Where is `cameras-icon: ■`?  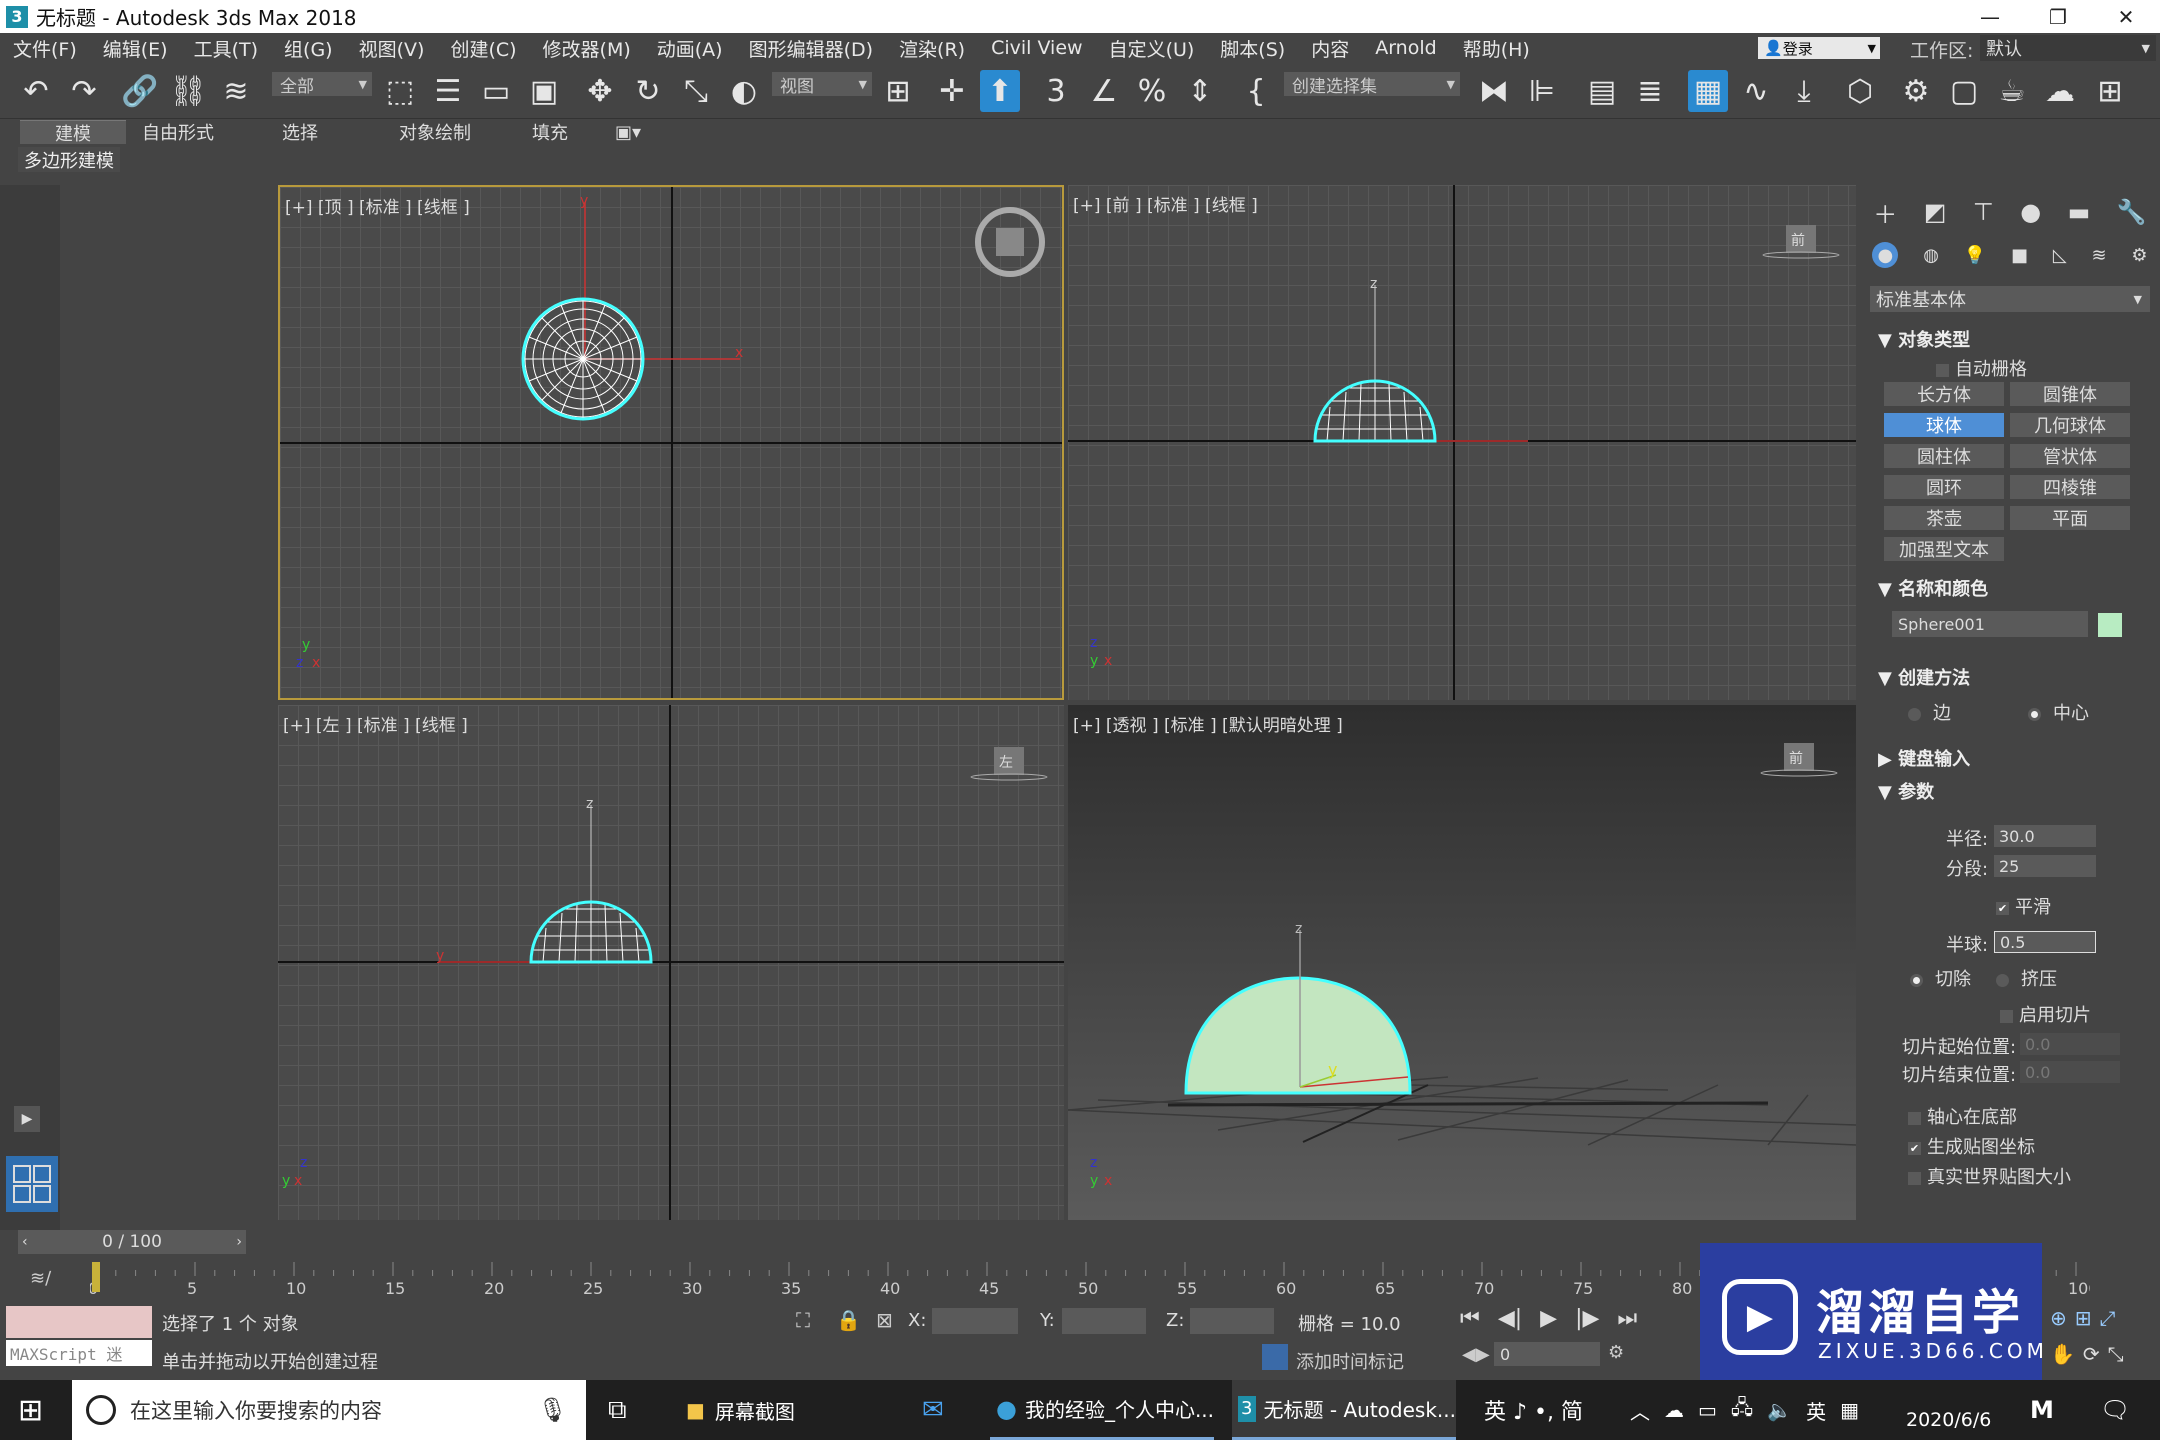 cameras-icon: ■ is located at coordinates (2019, 255).